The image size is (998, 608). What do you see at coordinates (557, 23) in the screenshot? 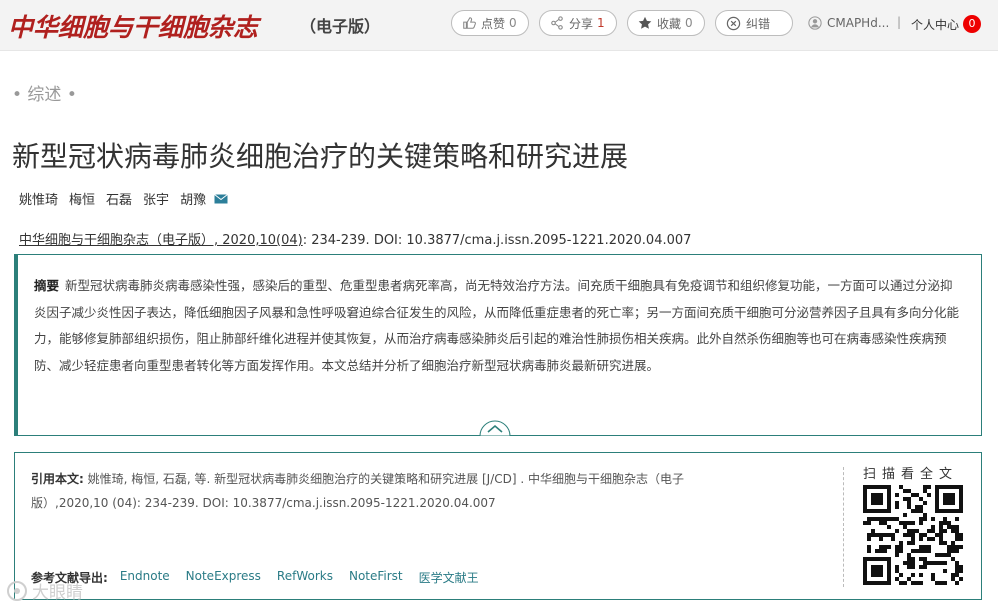
I see `share-icon` at bounding box center [557, 23].